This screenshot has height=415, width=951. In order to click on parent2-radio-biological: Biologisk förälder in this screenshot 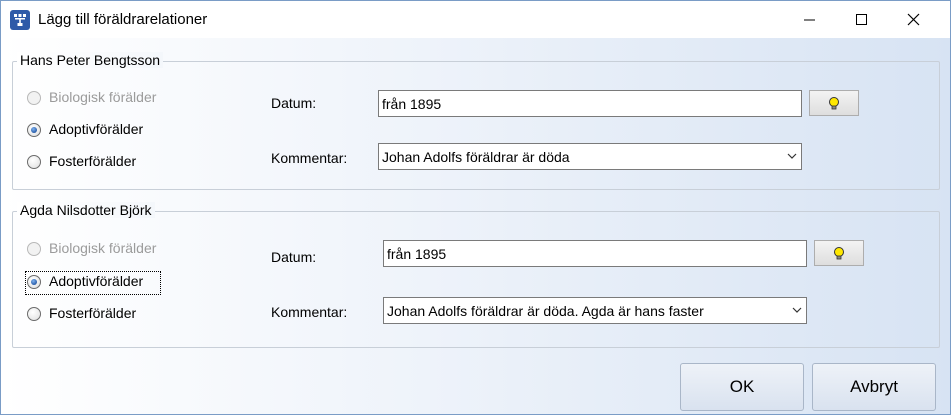, I will do `click(122, 250)`.